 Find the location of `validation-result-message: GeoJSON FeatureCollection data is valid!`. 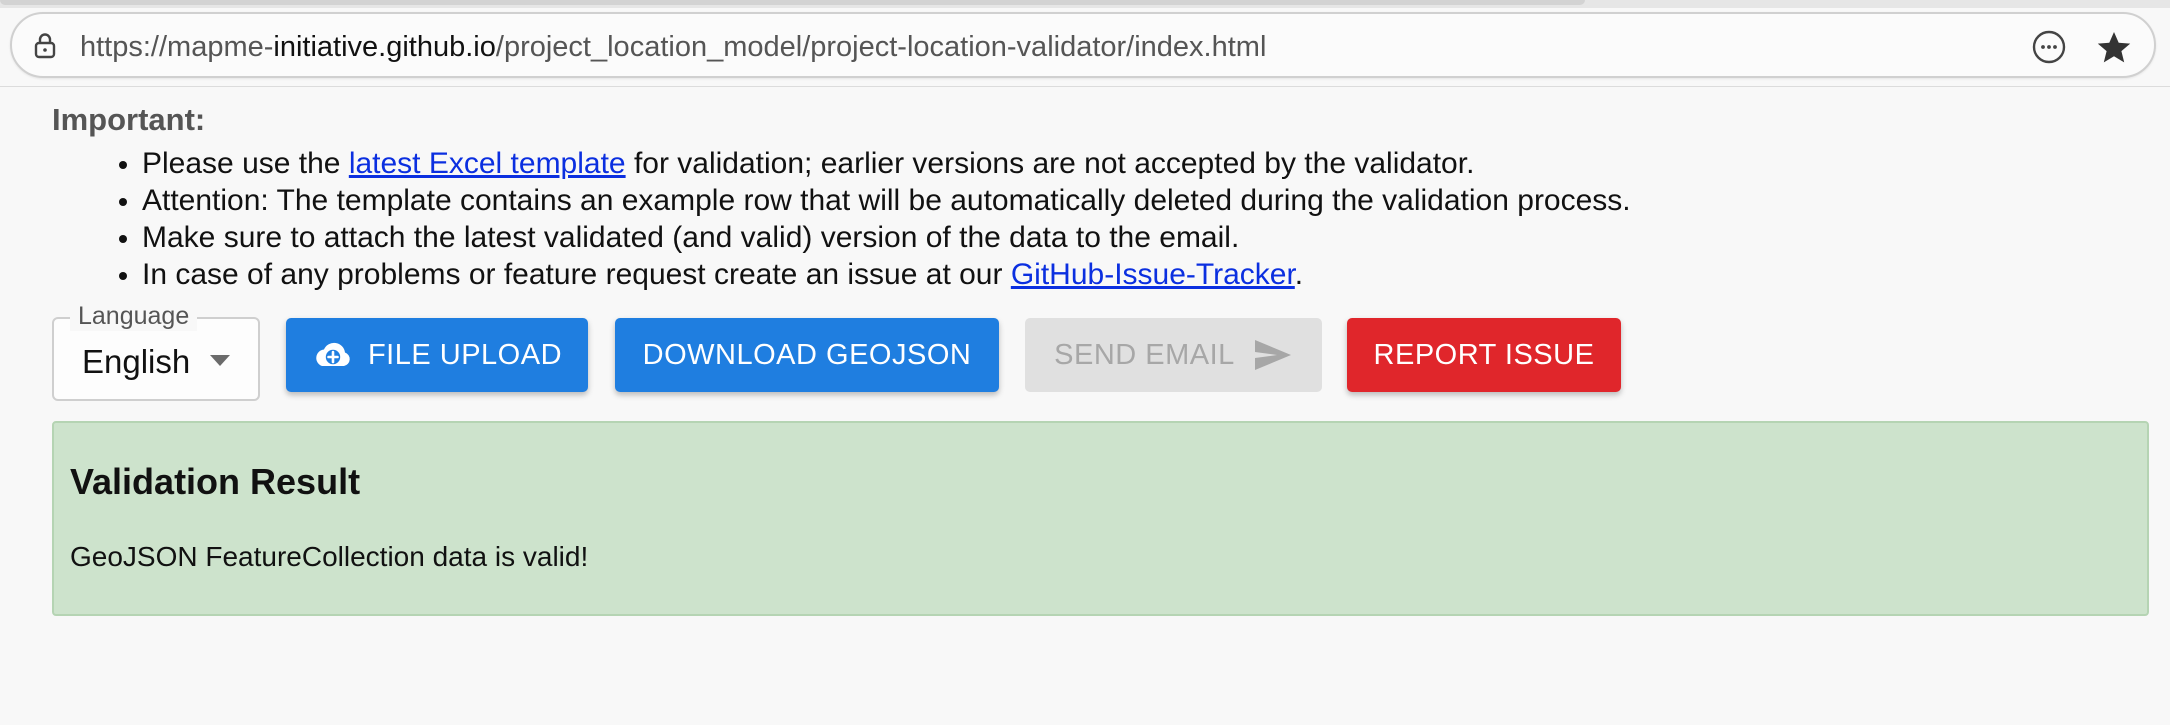

validation-result-message: GeoJSON FeatureCollection data is valid! is located at coordinates (329, 556).